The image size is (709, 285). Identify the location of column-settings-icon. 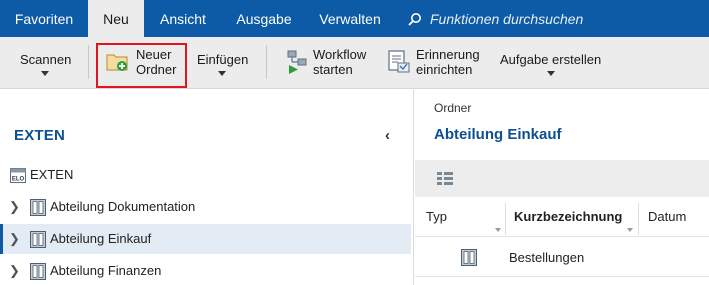
(445, 178).